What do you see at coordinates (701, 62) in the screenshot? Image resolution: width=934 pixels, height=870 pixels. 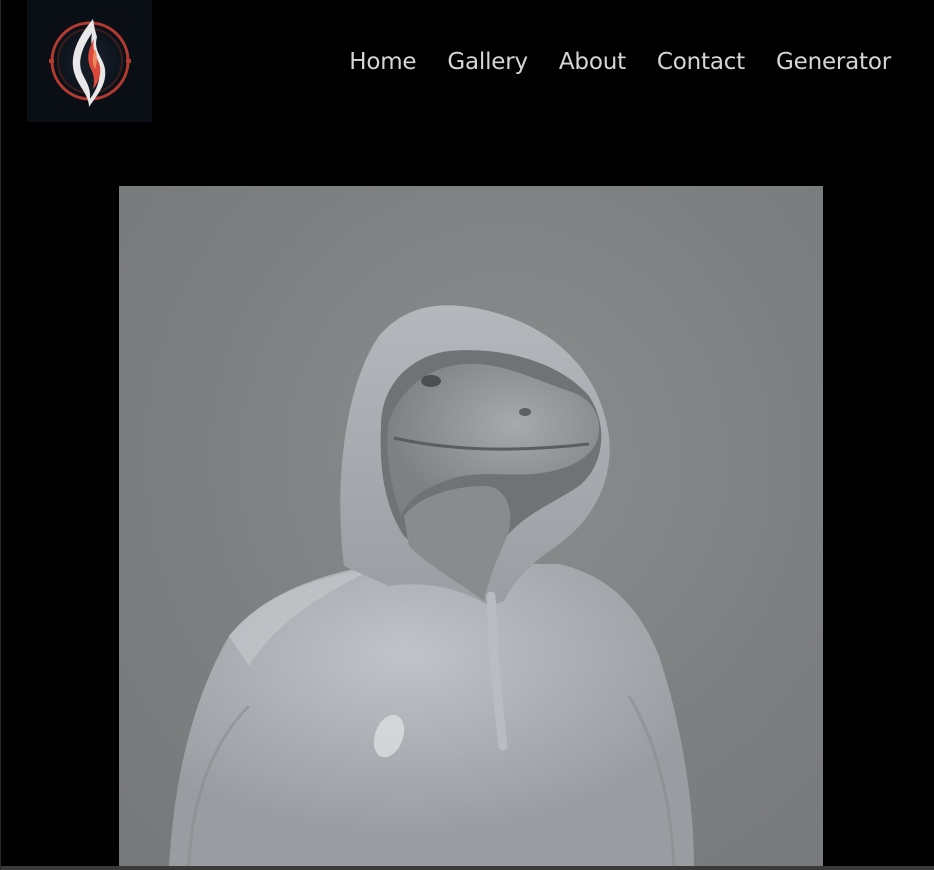 I see `nav-contact-link: Contact` at bounding box center [701, 62].